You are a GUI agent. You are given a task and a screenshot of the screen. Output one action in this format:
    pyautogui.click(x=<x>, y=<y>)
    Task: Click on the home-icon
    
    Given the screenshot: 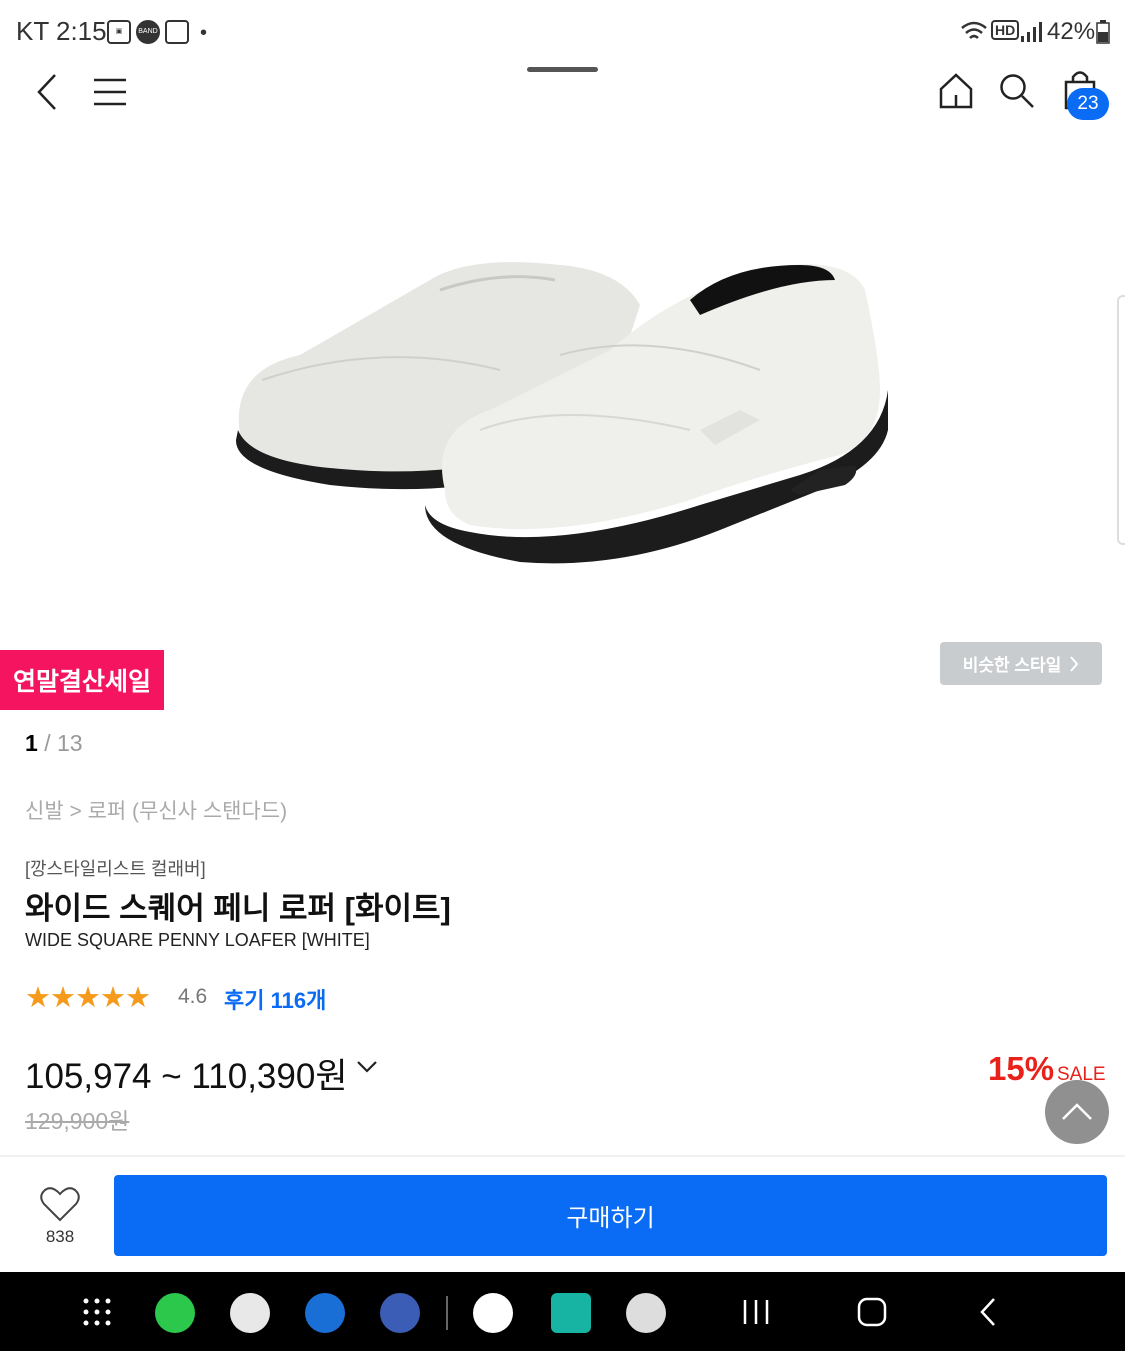 What is the action you would take?
    pyautogui.click(x=956, y=91)
    